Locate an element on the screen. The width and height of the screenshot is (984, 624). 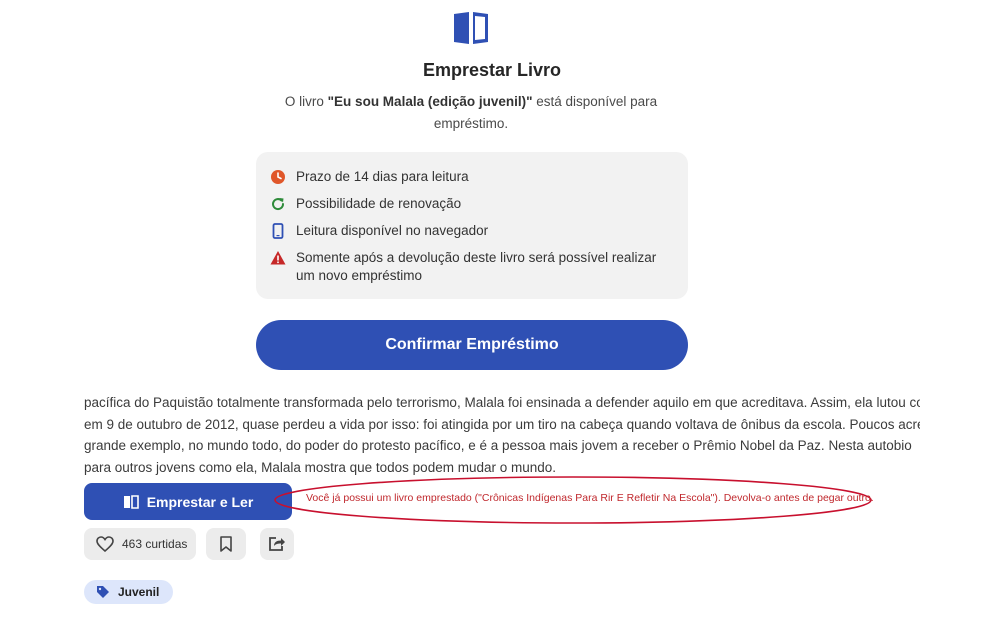
borrow-and-read-button: Emprestar e Ler is located at coordinates (188, 501).